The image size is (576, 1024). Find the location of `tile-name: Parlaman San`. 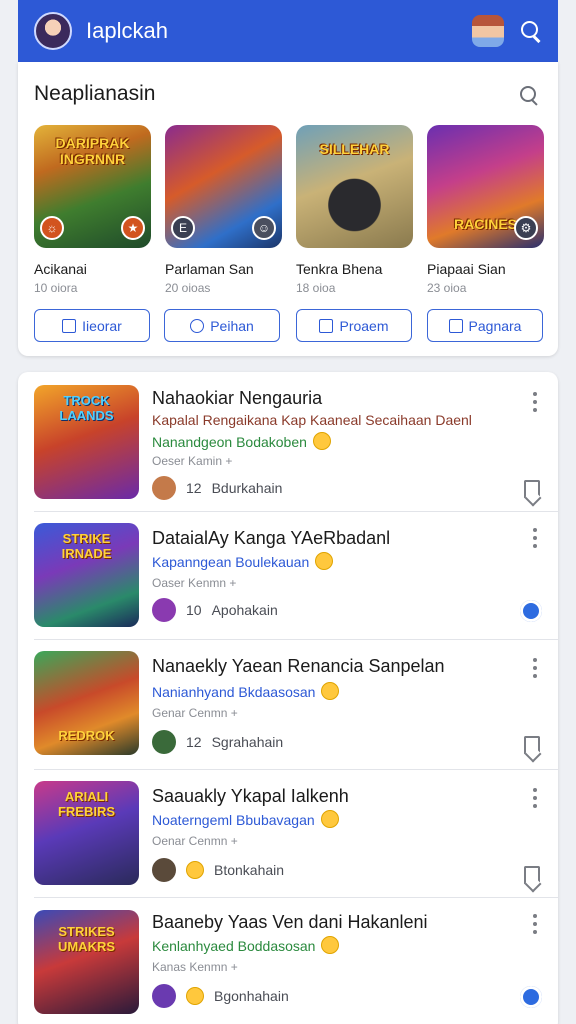

tile-name: Parlaman San is located at coordinates (209, 269).